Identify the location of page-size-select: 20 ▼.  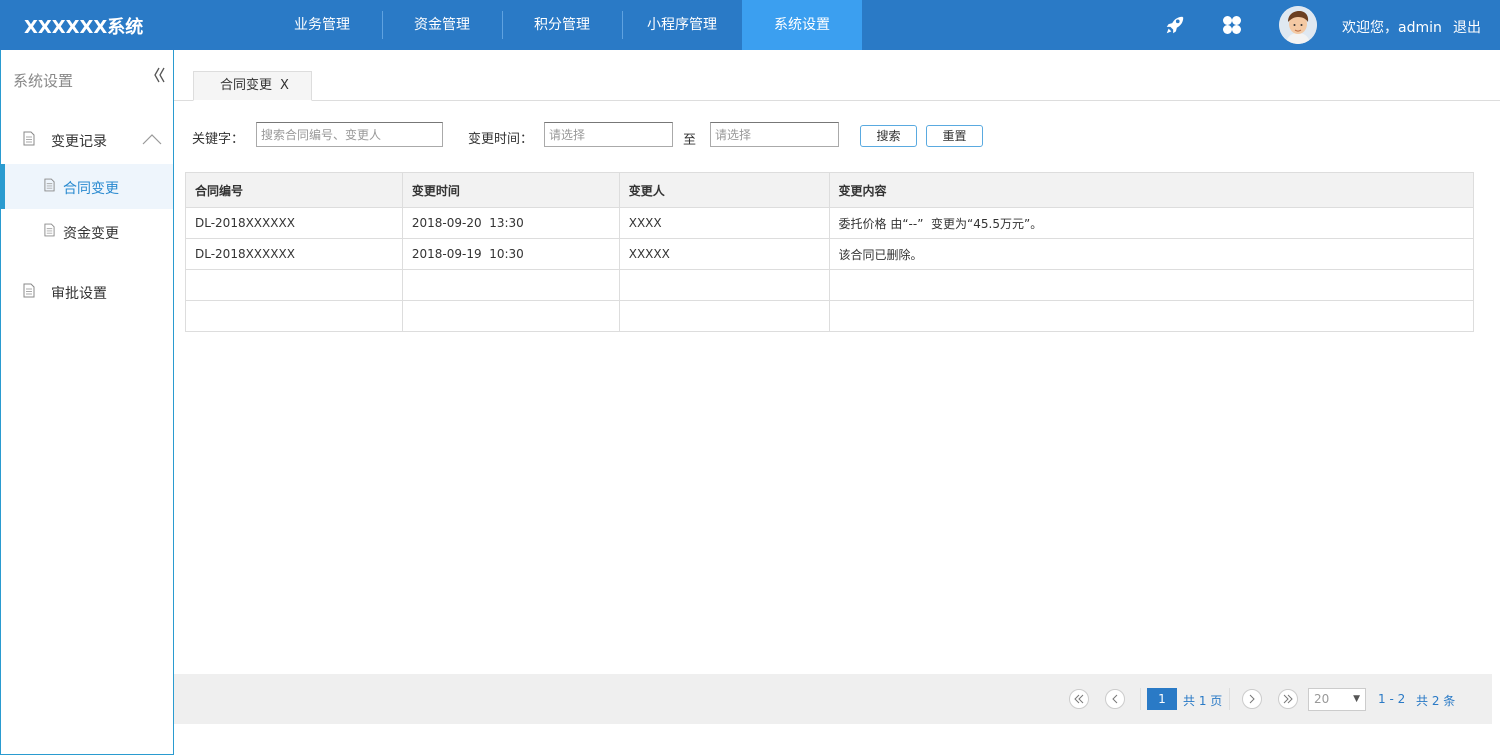
(1337, 699).